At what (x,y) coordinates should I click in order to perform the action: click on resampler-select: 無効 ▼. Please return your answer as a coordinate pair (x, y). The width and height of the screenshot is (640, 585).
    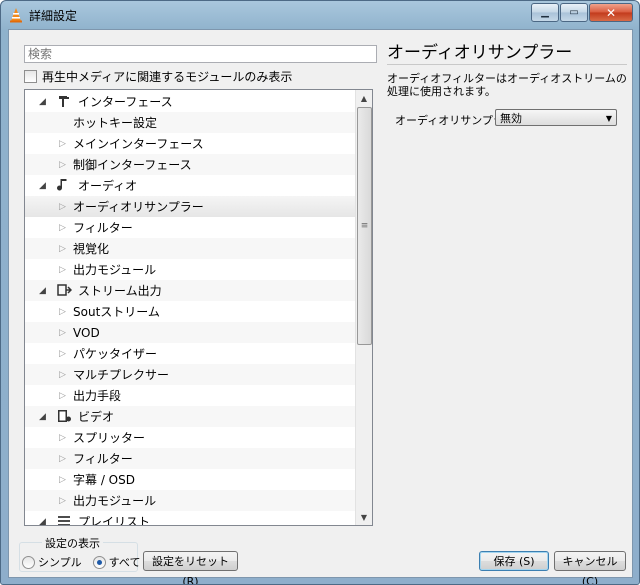
    Looking at the image, I should click on (556, 117).